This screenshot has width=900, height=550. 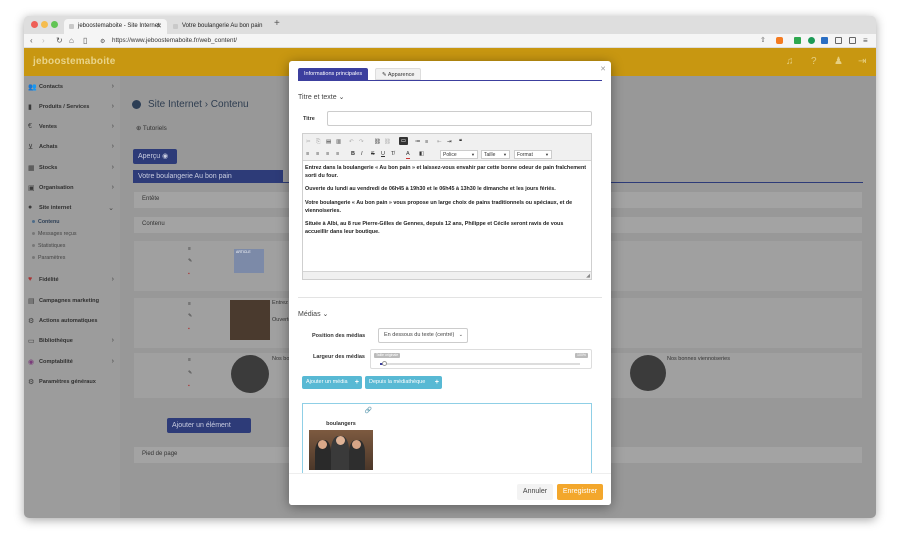 What do you see at coordinates (72, 128) in the screenshot?
I see `sidebar-item-ventes: € Ventes ›` at bounding box center [72, 128].